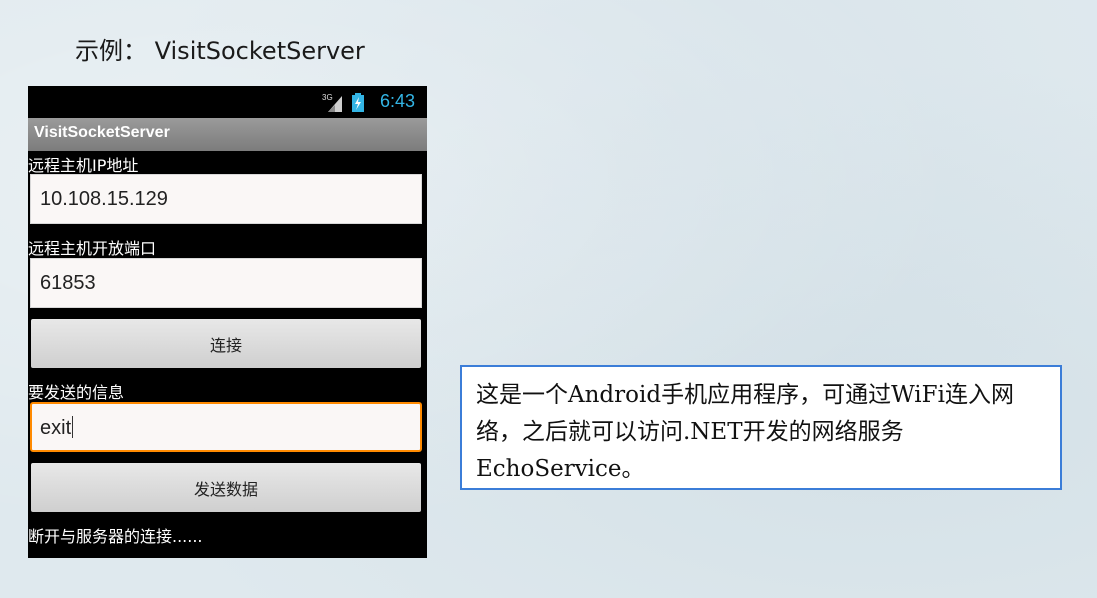 This screenshot has height=598, width=1097. What do you see at coordinates (73, 427) in the screenshot?
I see `text-caret` at bounding box center [73, 427].